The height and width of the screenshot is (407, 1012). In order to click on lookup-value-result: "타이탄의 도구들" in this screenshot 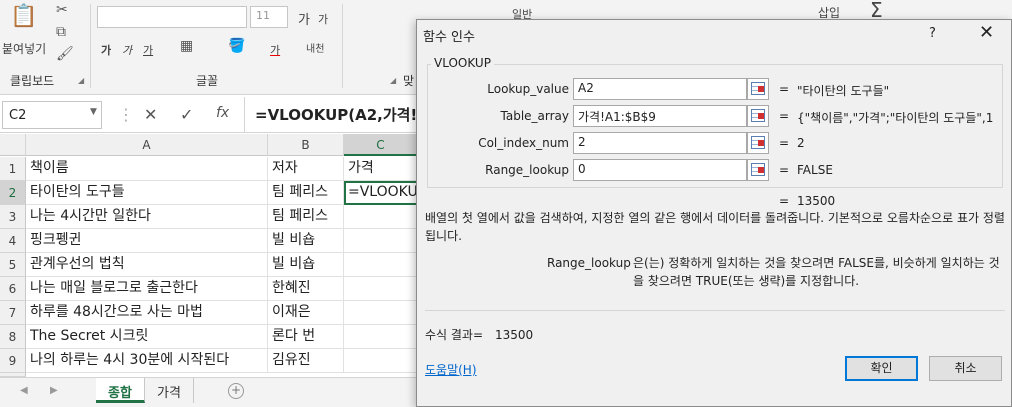, I will do `click(843, 91)`.